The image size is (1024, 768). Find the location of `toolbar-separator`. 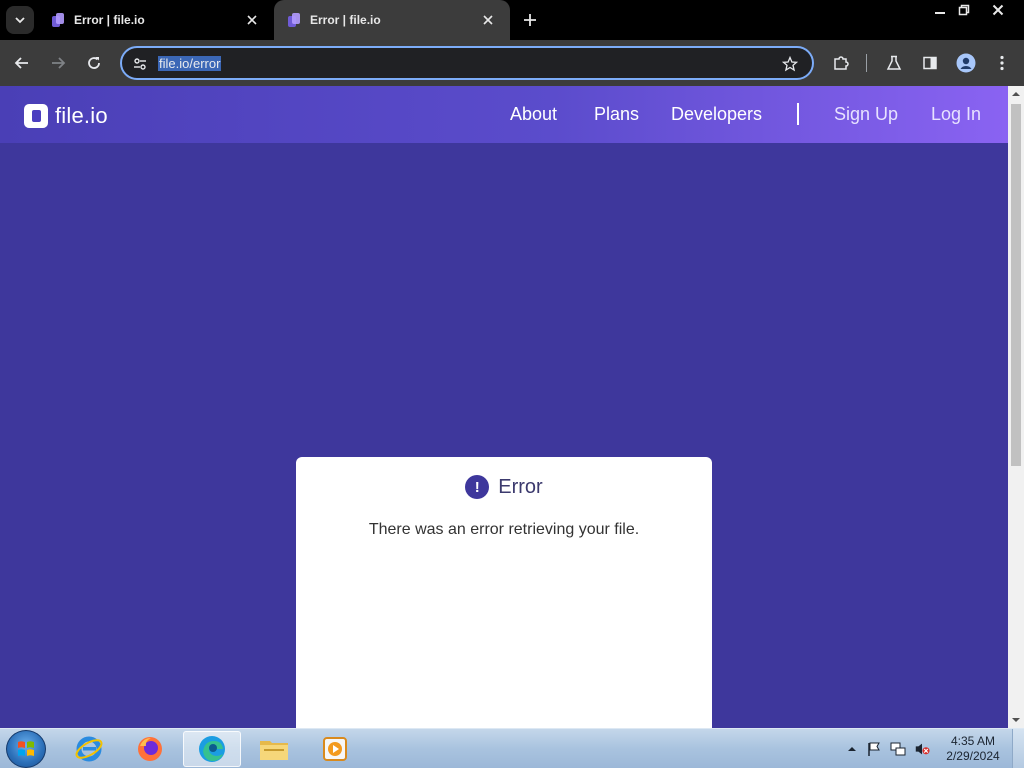

toolbar-separator is located at coordinates (866, 63).